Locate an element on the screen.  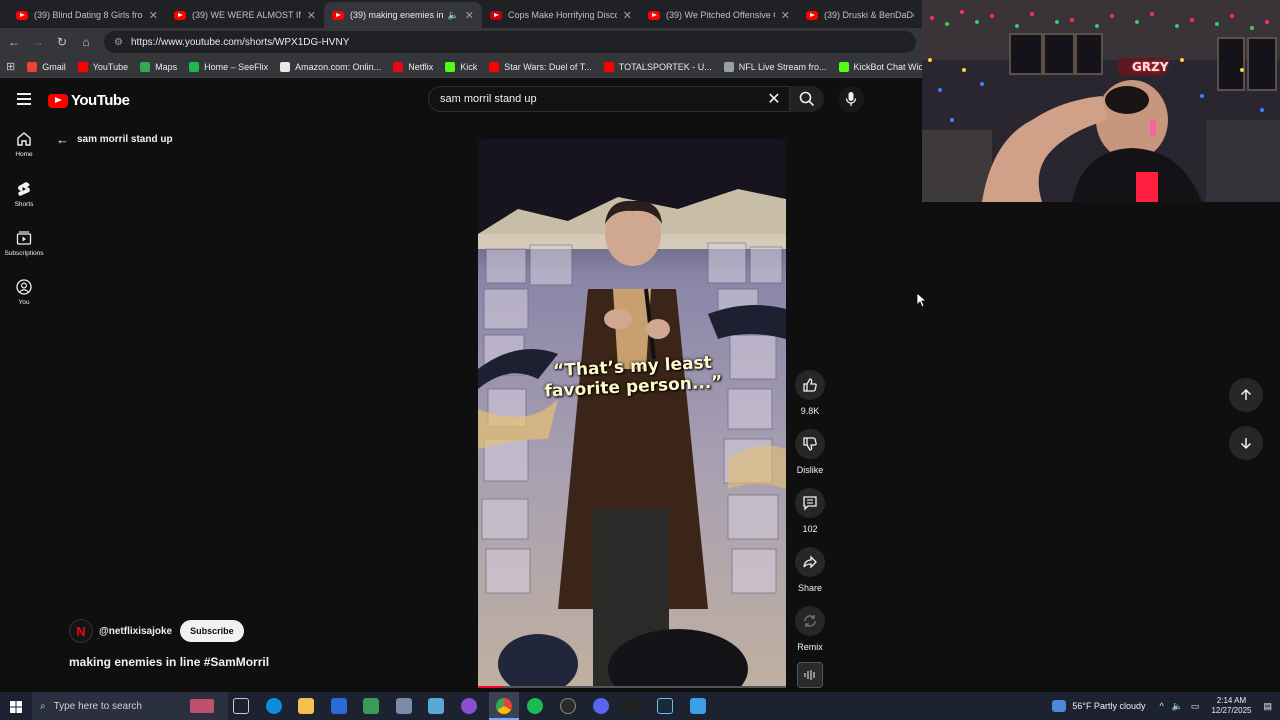
like-button: 9.8K is located at coordinates (810, 393).